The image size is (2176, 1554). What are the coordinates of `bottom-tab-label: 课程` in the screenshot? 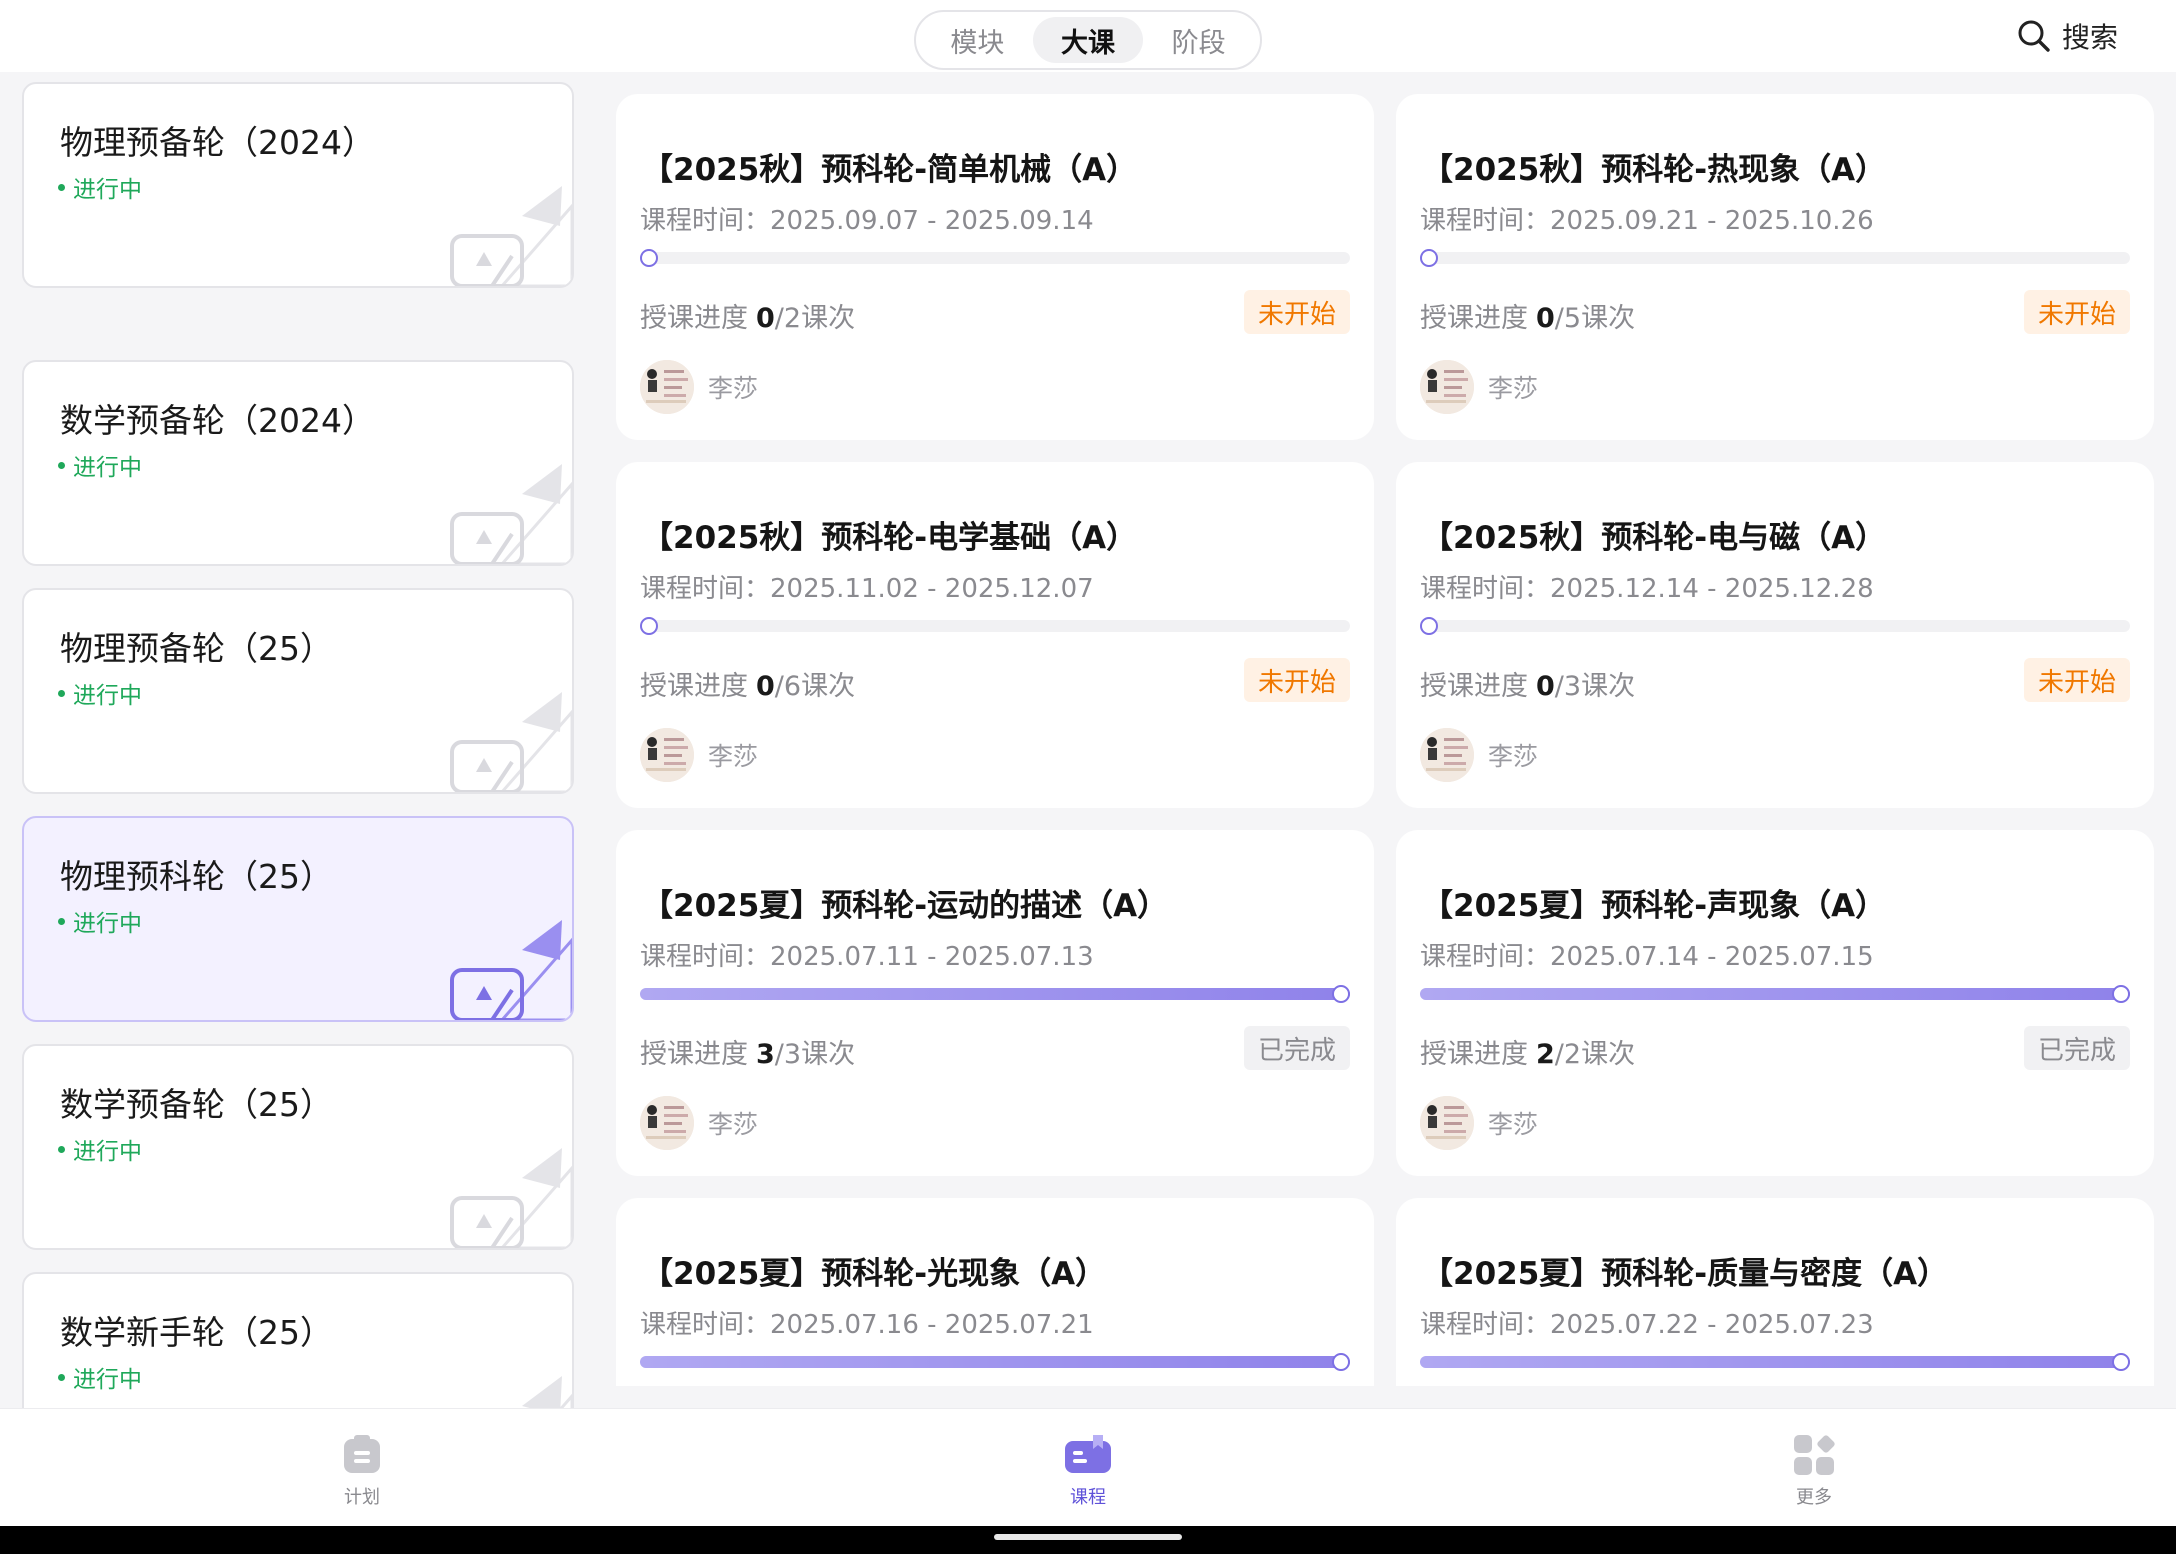 It's located at (1088, 1497).